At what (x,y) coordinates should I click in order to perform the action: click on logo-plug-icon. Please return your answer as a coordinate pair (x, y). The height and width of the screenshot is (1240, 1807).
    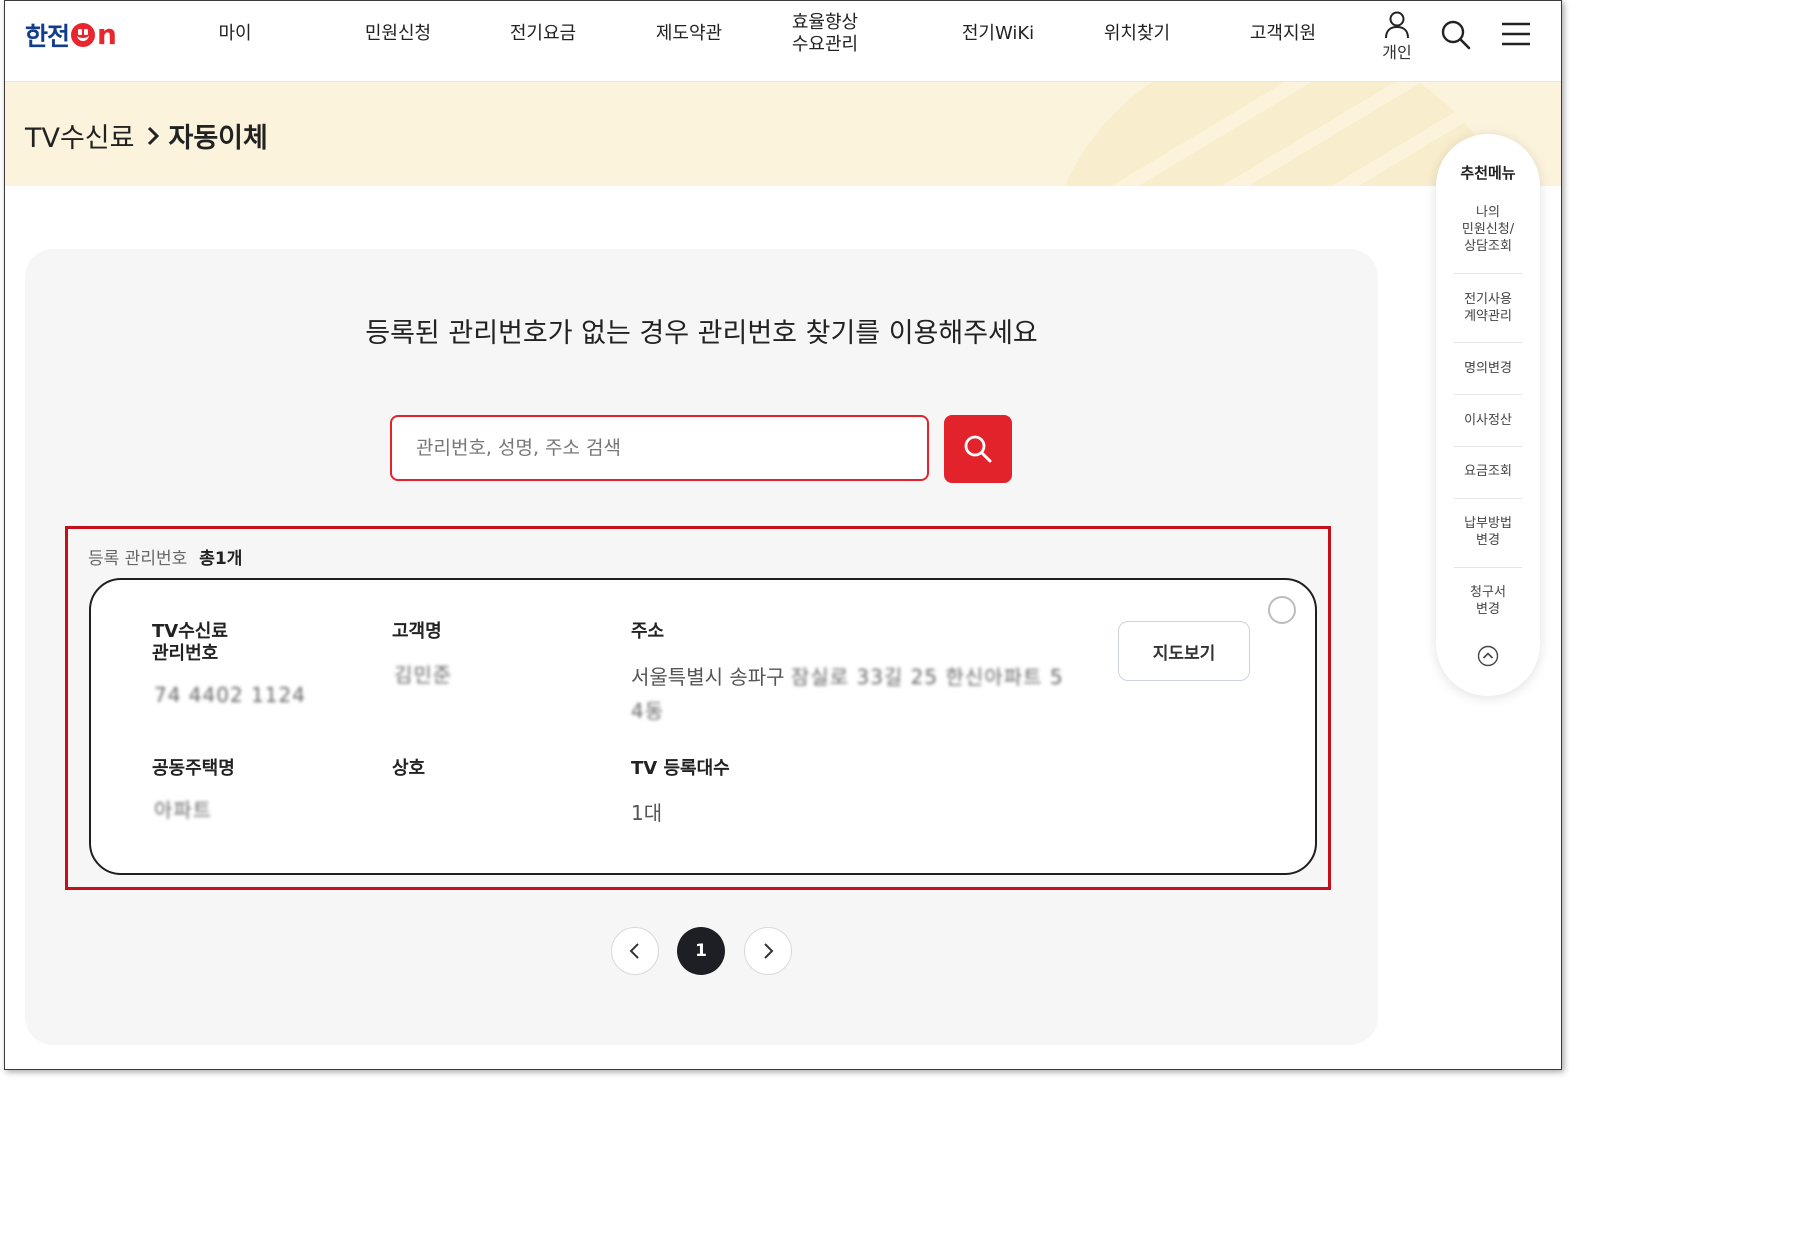
    Looking at the image, I should click on (83, 35).